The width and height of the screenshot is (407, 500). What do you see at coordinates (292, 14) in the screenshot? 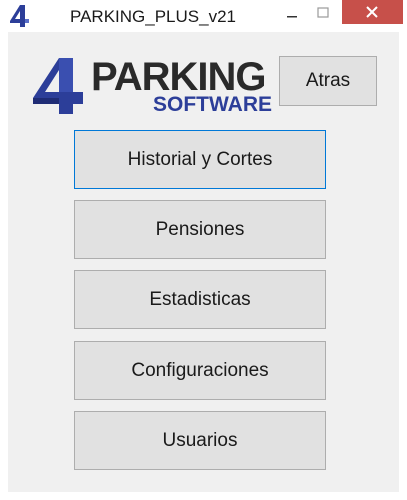
I see `minimize-icon` at bounding box center [292, 14].